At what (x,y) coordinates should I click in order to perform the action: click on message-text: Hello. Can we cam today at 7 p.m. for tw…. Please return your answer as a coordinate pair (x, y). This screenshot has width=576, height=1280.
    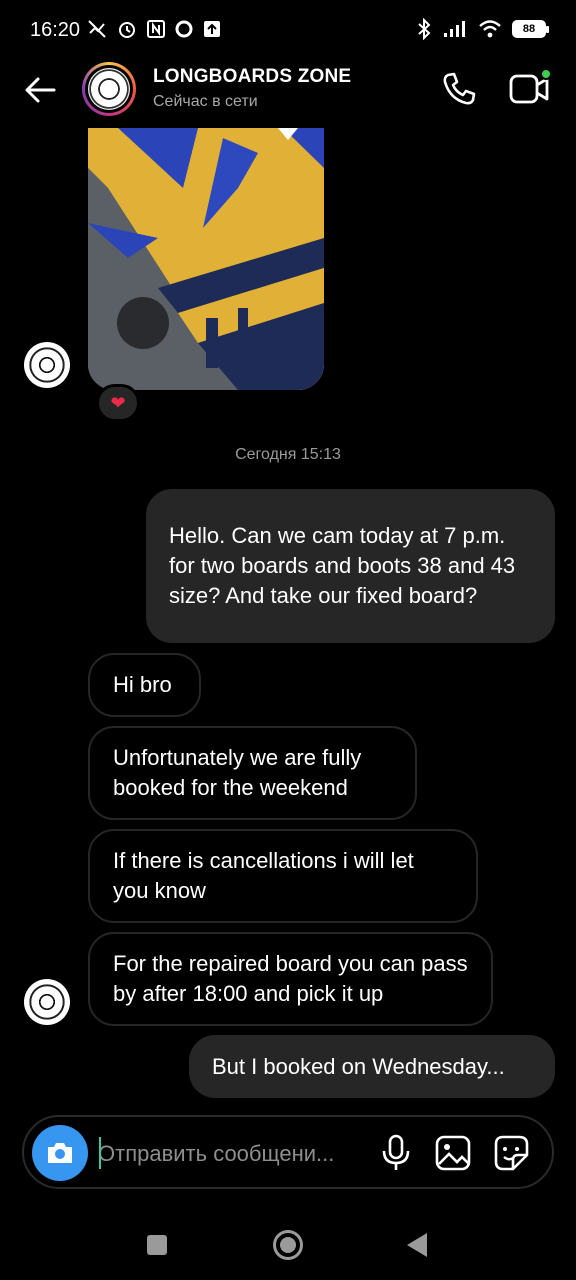
    Looking at the image, I should click on (342, 565).